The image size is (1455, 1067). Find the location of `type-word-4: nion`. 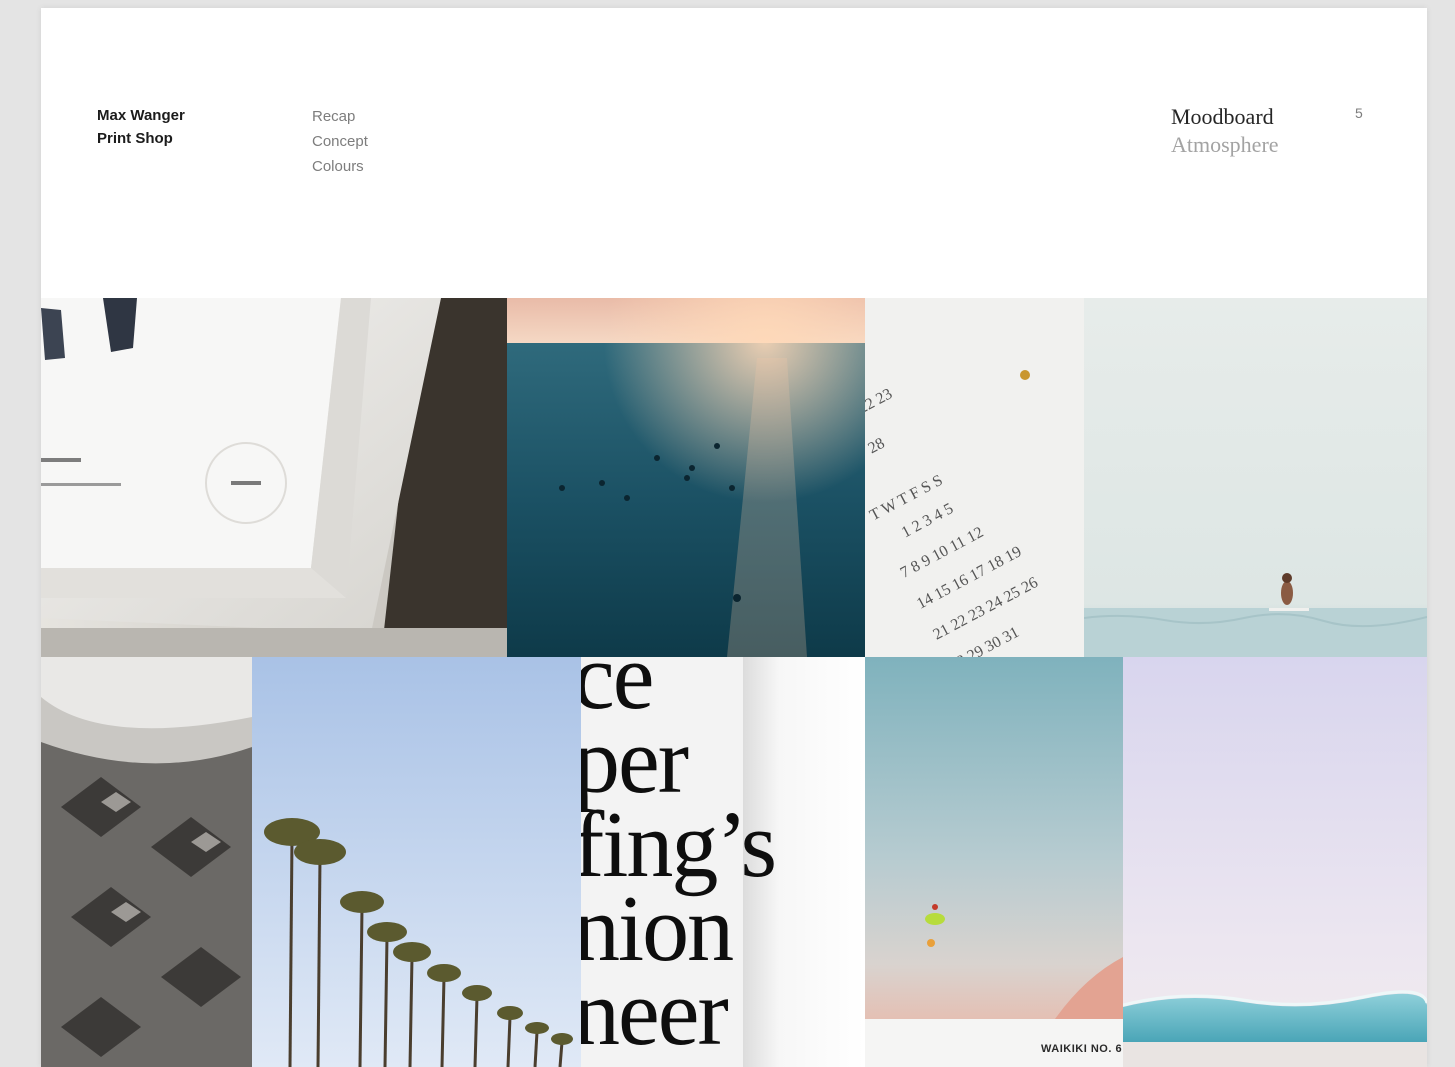

type-word-4: nion is located at coordinates (657, 929).